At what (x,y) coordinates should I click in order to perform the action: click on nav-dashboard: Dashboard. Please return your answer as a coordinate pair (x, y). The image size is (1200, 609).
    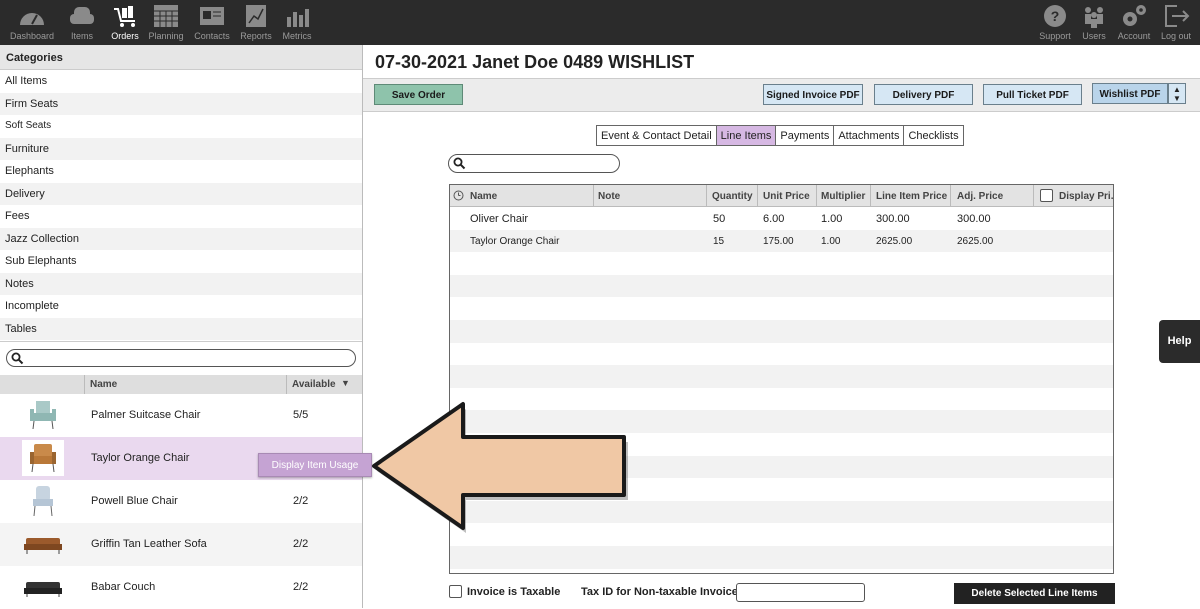
    Looking at the image, I should click on (32, 22).